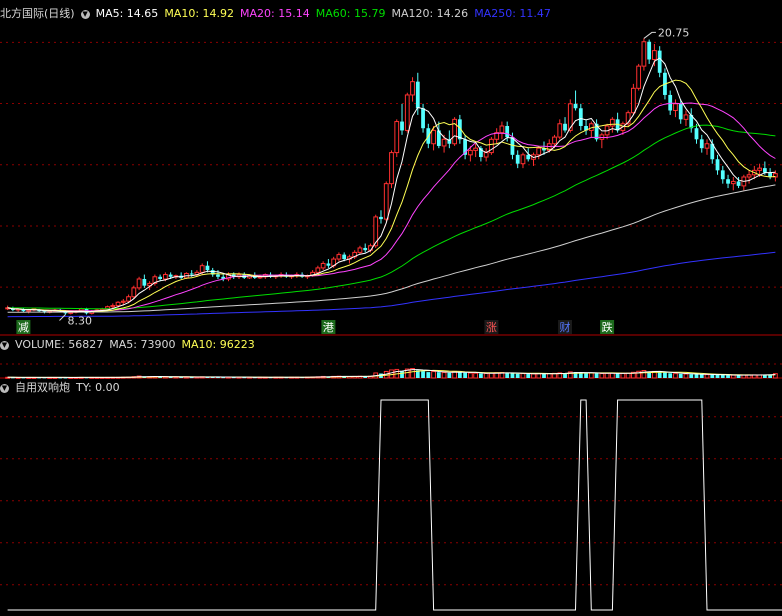  I want to click on event-tag-label: 跌, so click(607, 327).